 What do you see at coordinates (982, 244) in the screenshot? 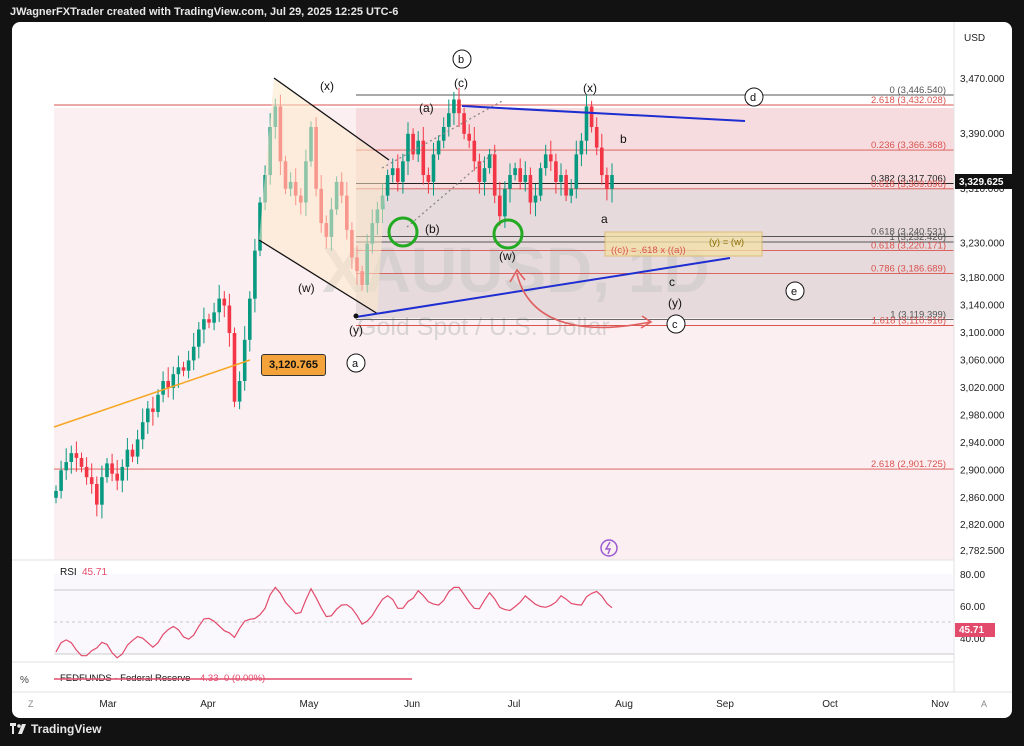
I see `y-tick-3: 3,230.000` at bounding box center [982, 244].